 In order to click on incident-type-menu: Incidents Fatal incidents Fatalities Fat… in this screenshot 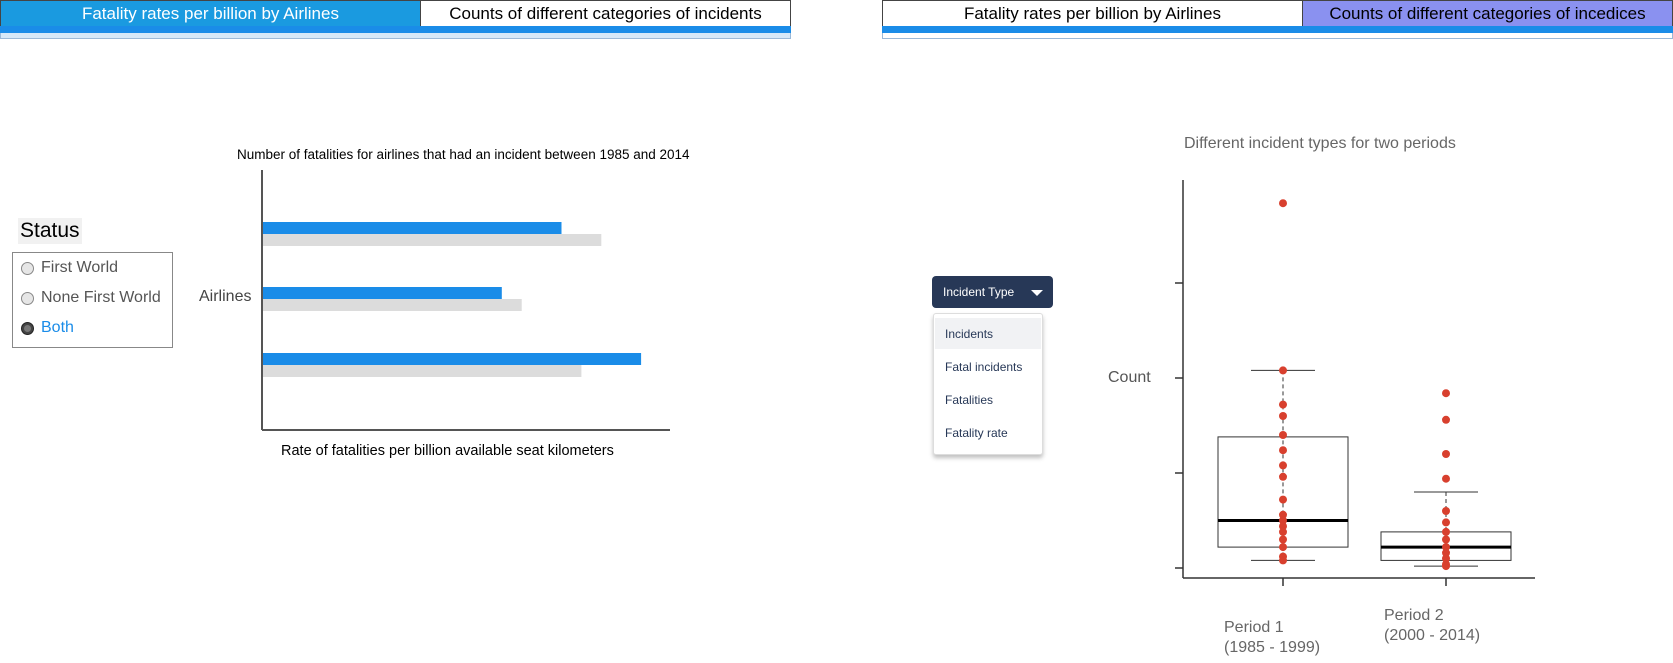, I will do `click(988, 384)`.